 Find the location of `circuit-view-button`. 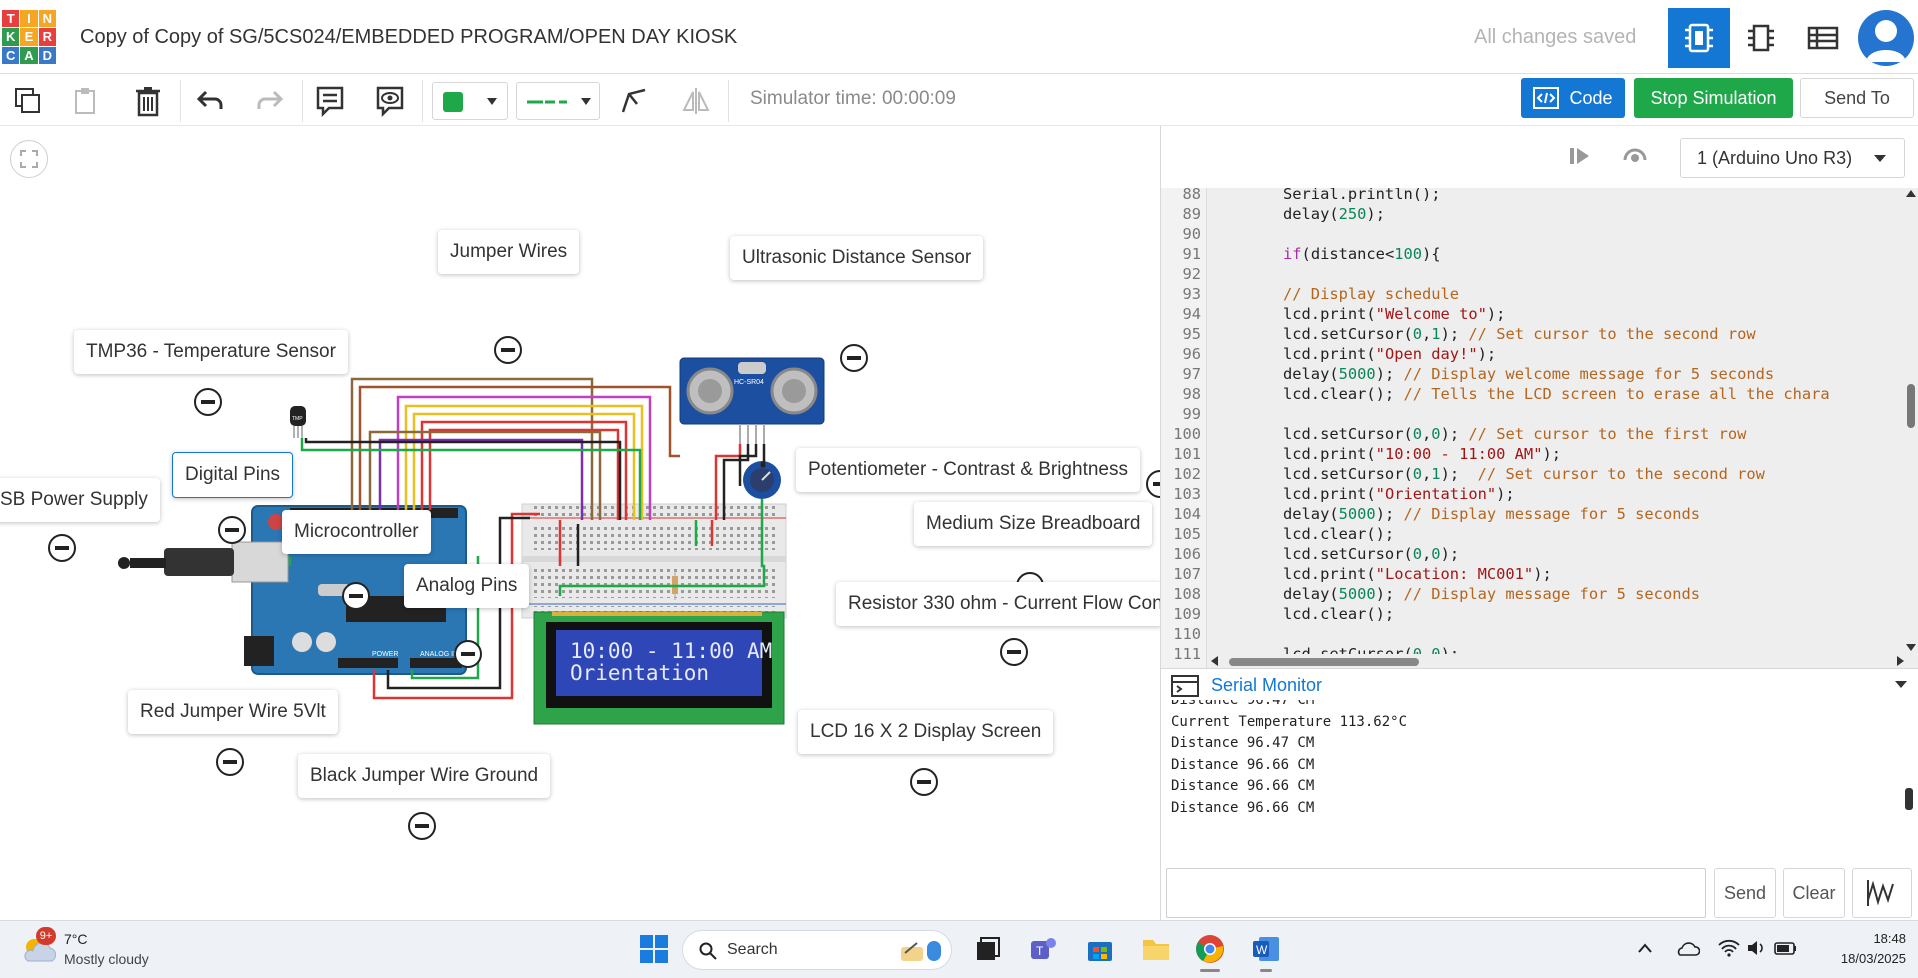

circuit-view-button is located at coordinates (1699, 38).